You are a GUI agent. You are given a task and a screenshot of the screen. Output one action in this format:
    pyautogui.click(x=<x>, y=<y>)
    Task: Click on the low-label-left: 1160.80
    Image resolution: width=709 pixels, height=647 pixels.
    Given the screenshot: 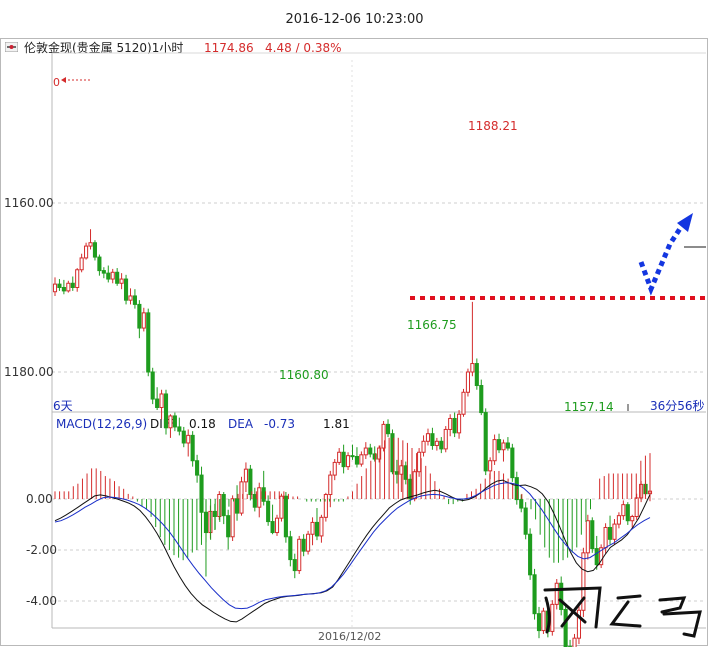 What is the action you would take?
    pyautogui.click(x=304, y=375)
    